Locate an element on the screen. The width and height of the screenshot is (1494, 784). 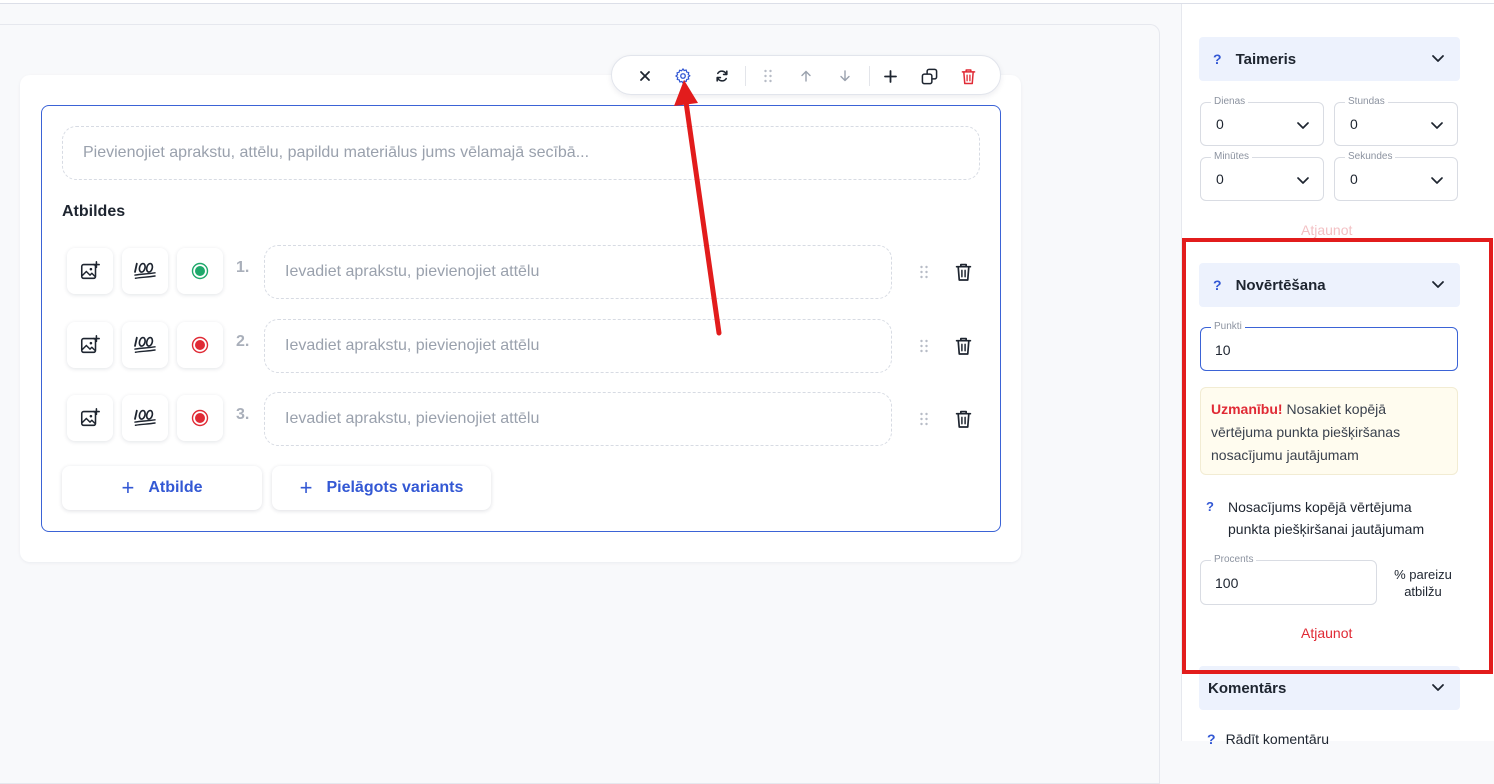
hours-label: Stundas is located at coordinates (1366, 101).